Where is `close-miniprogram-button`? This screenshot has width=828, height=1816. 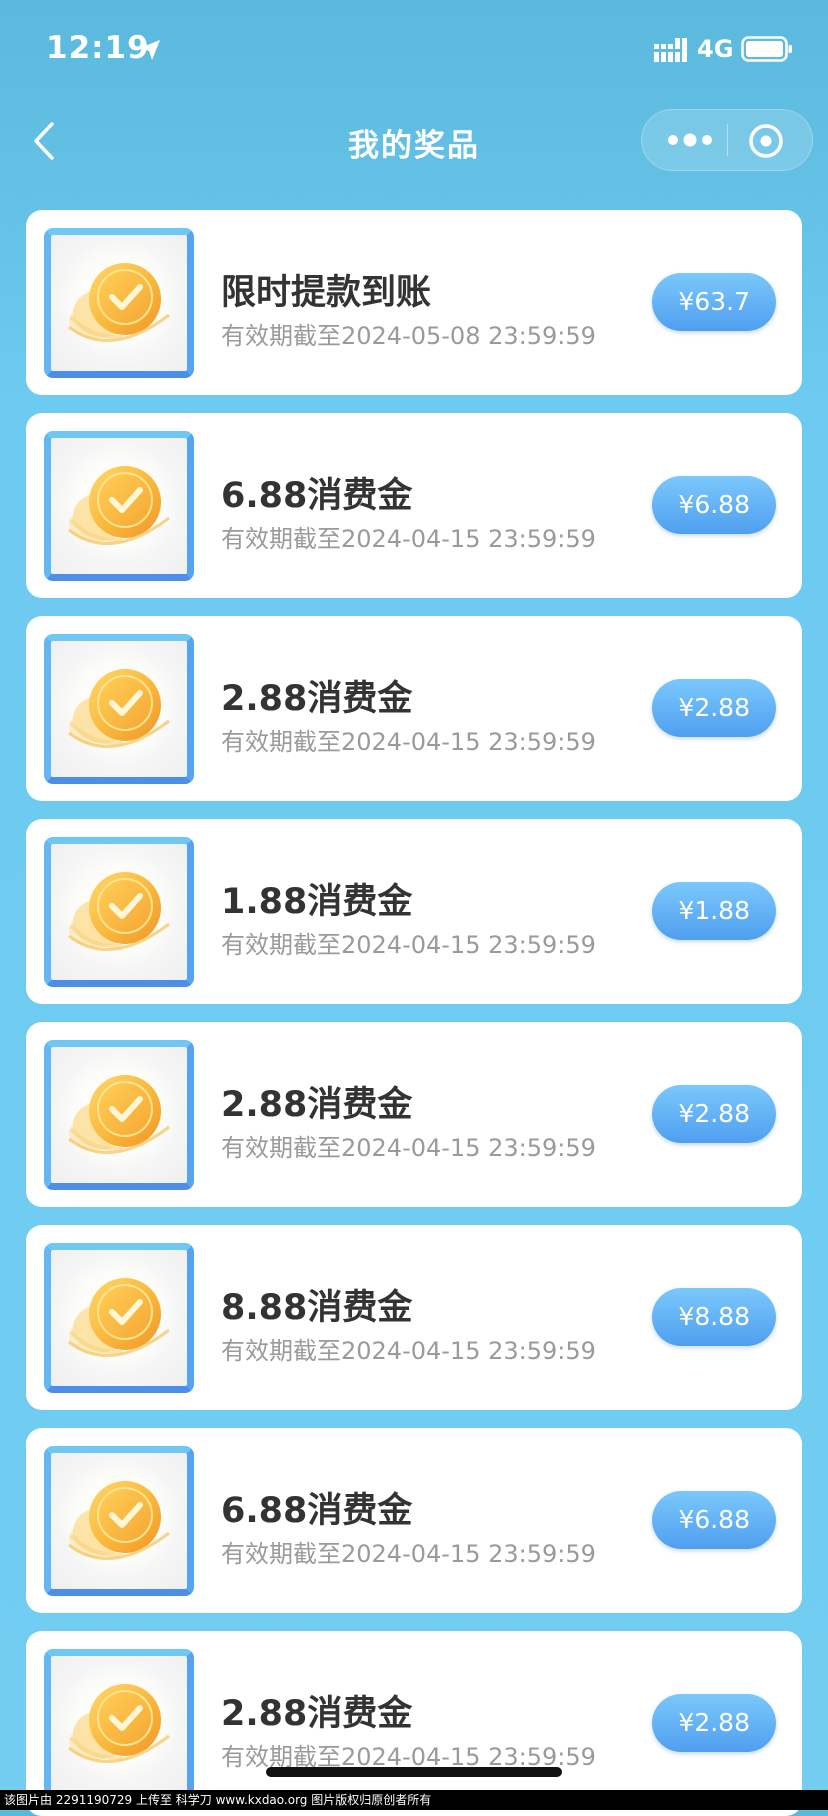
close-miniprogram-button is located at coordinates (766, 141).